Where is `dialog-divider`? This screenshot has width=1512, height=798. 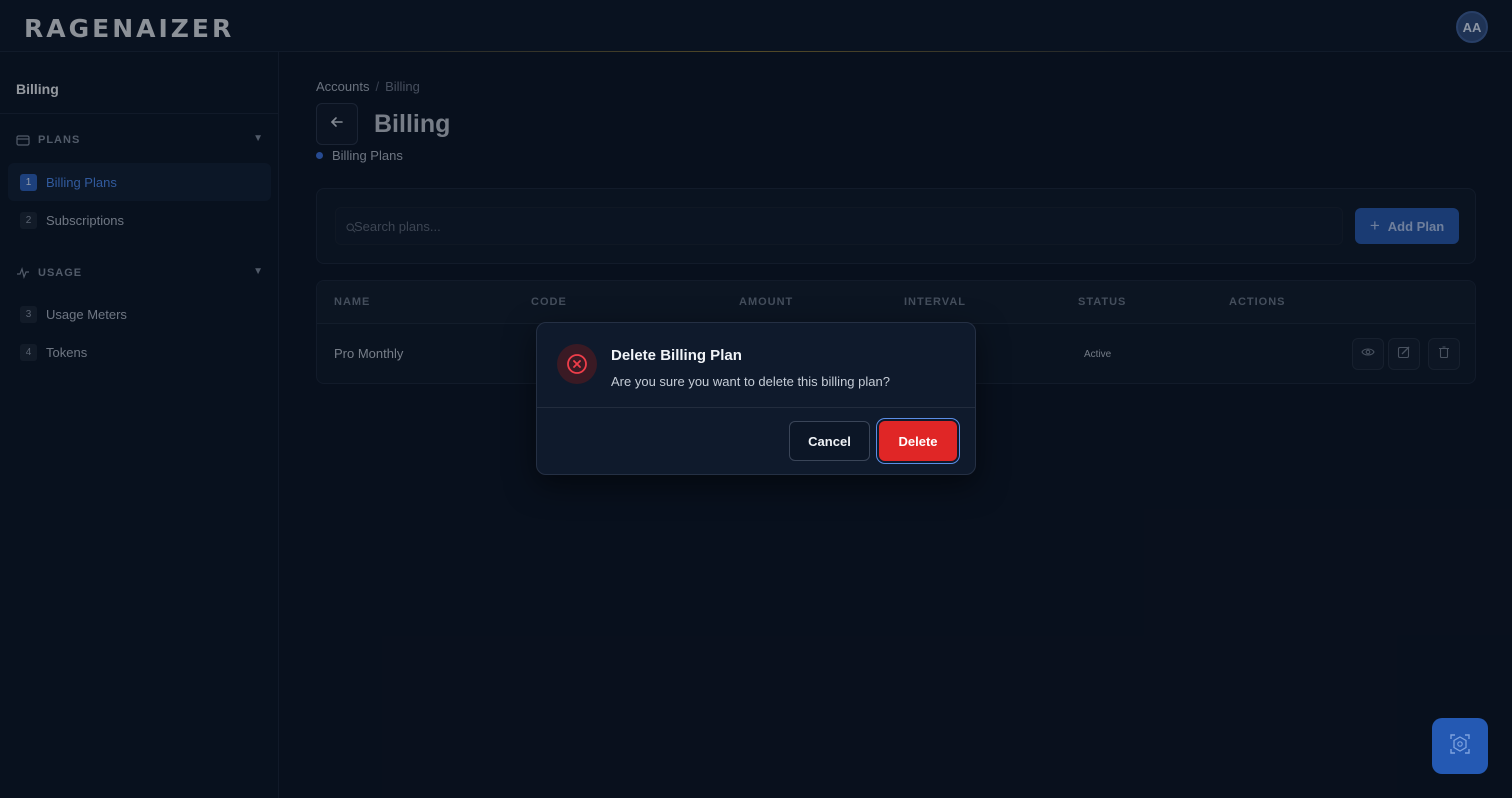
dialog-divider is located at coordinates (756, 407).